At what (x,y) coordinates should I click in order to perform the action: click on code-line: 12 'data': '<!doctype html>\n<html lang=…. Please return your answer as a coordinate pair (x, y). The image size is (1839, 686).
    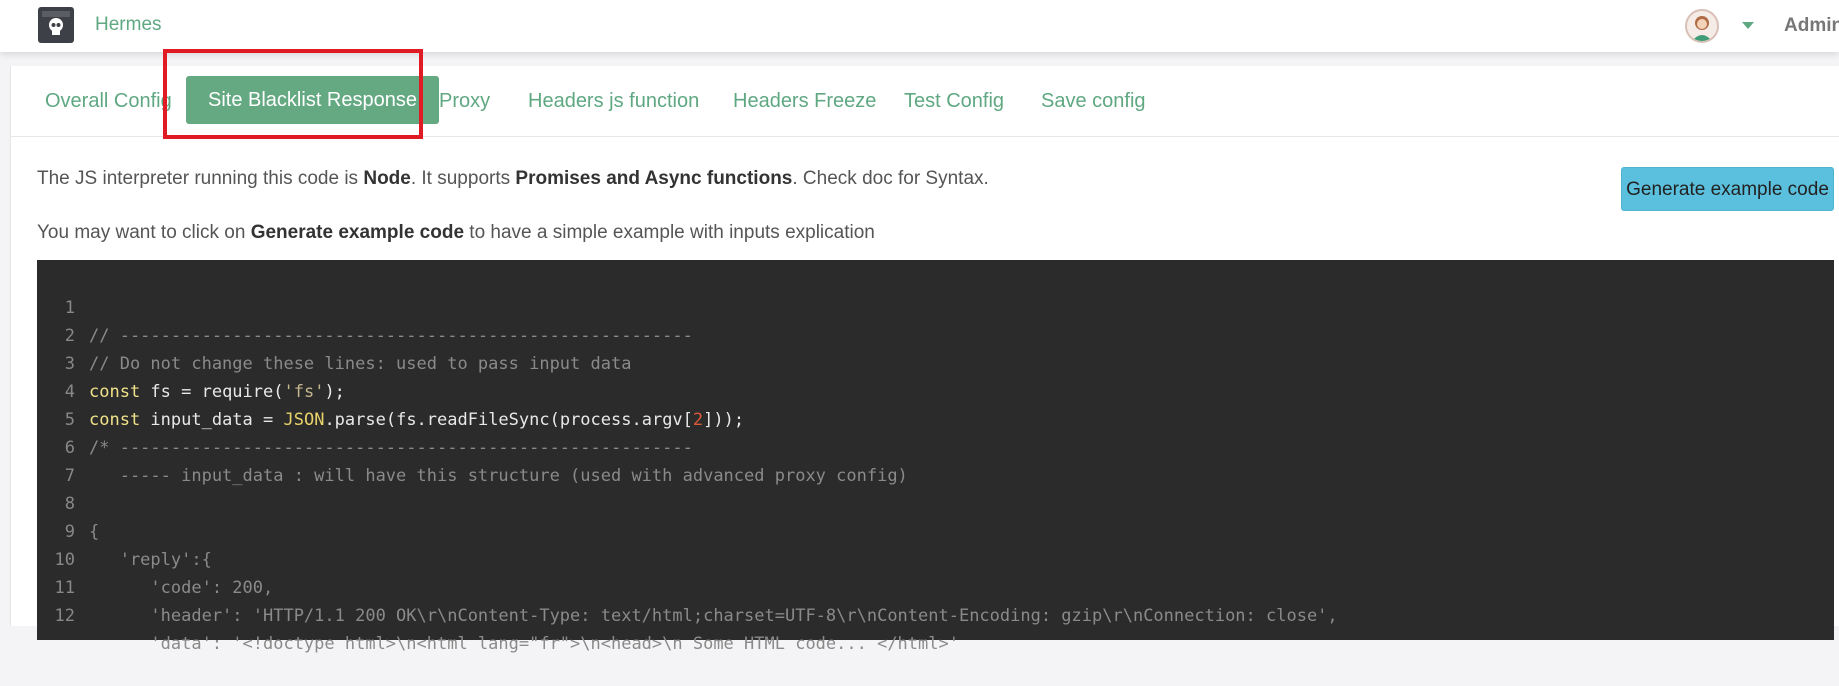
    Looking at the image, I should click on (506, 630).